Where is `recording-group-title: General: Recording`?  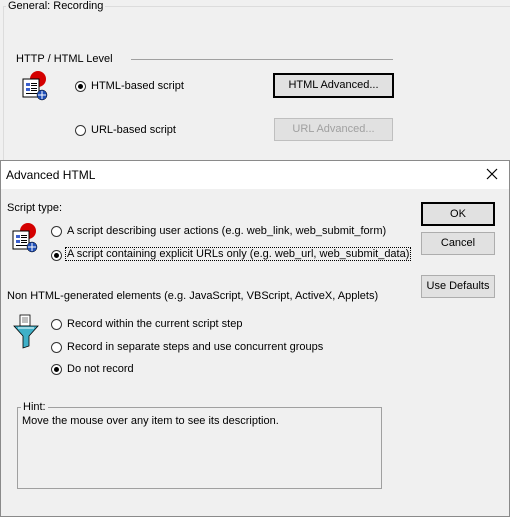 recording-group-title: General: Recording is located at coordinates (56, 6).